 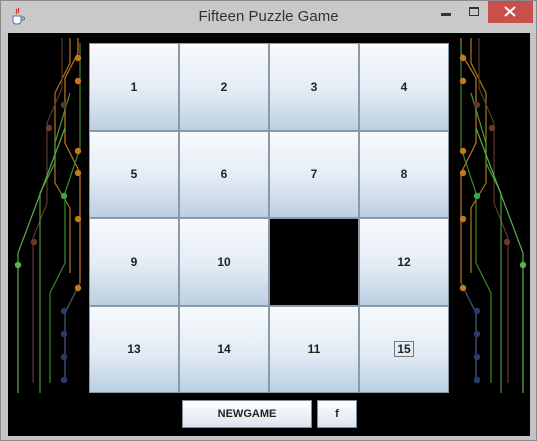 I want to click on circuit-decoration-left, so click(x=48, y=215).